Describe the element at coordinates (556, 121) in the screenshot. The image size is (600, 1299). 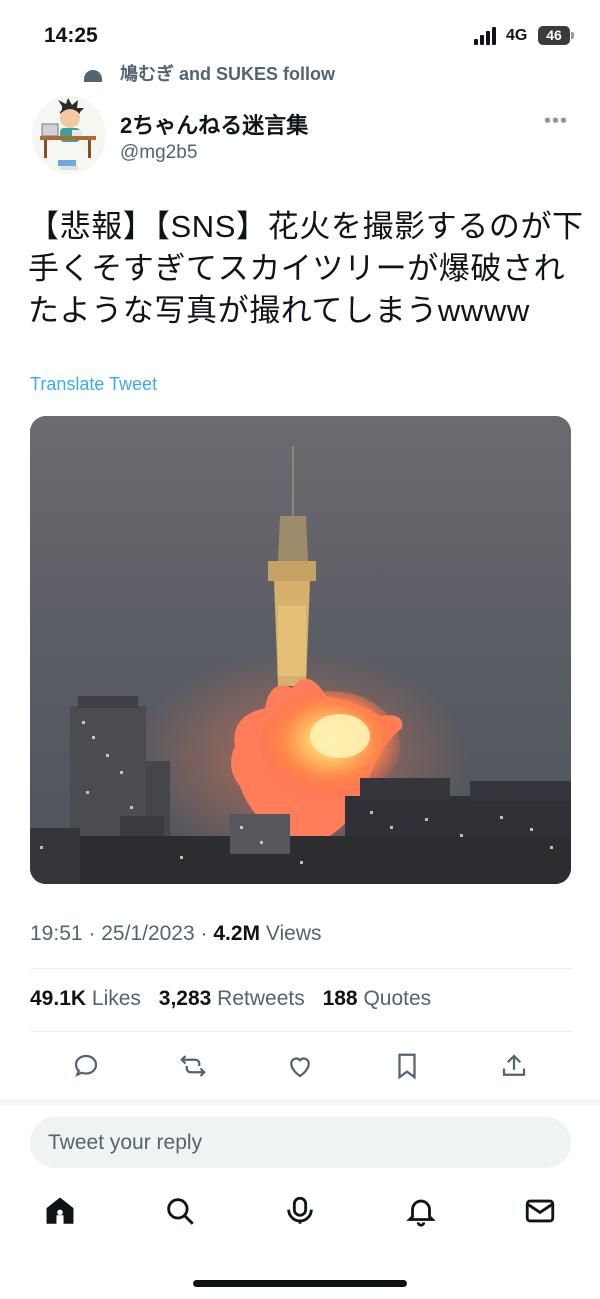
I see `more-icon: •••` at that location.